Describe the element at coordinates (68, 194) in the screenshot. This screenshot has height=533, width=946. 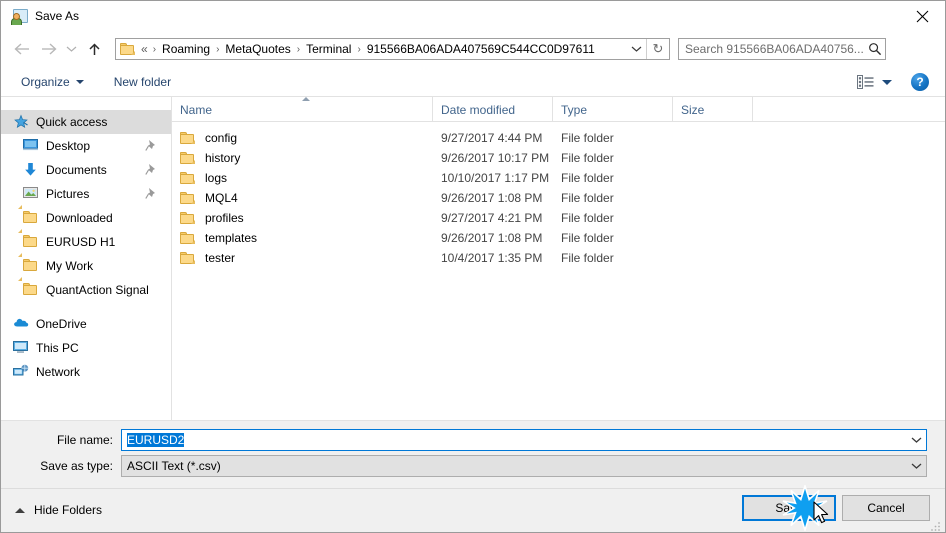
I see `sidebar-item-label: Pictures` at that location.